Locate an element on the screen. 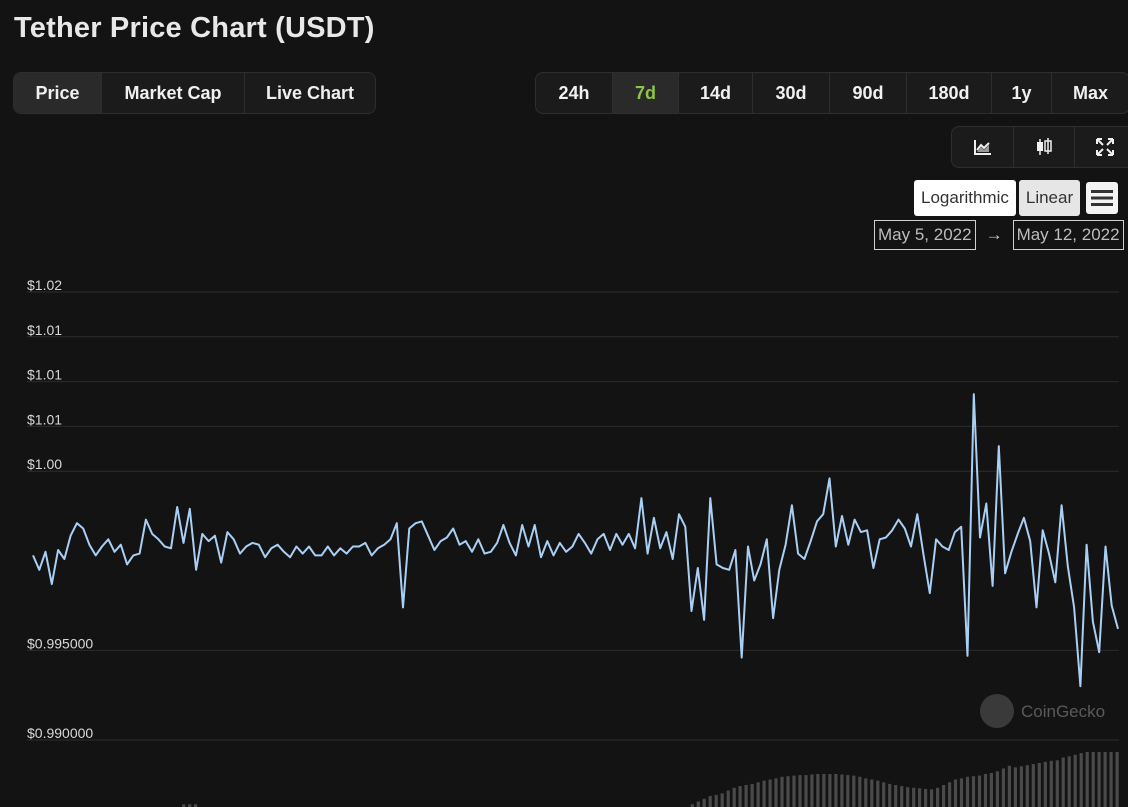  y-tick-label: $1.02 is located at coordinates (44, 285).